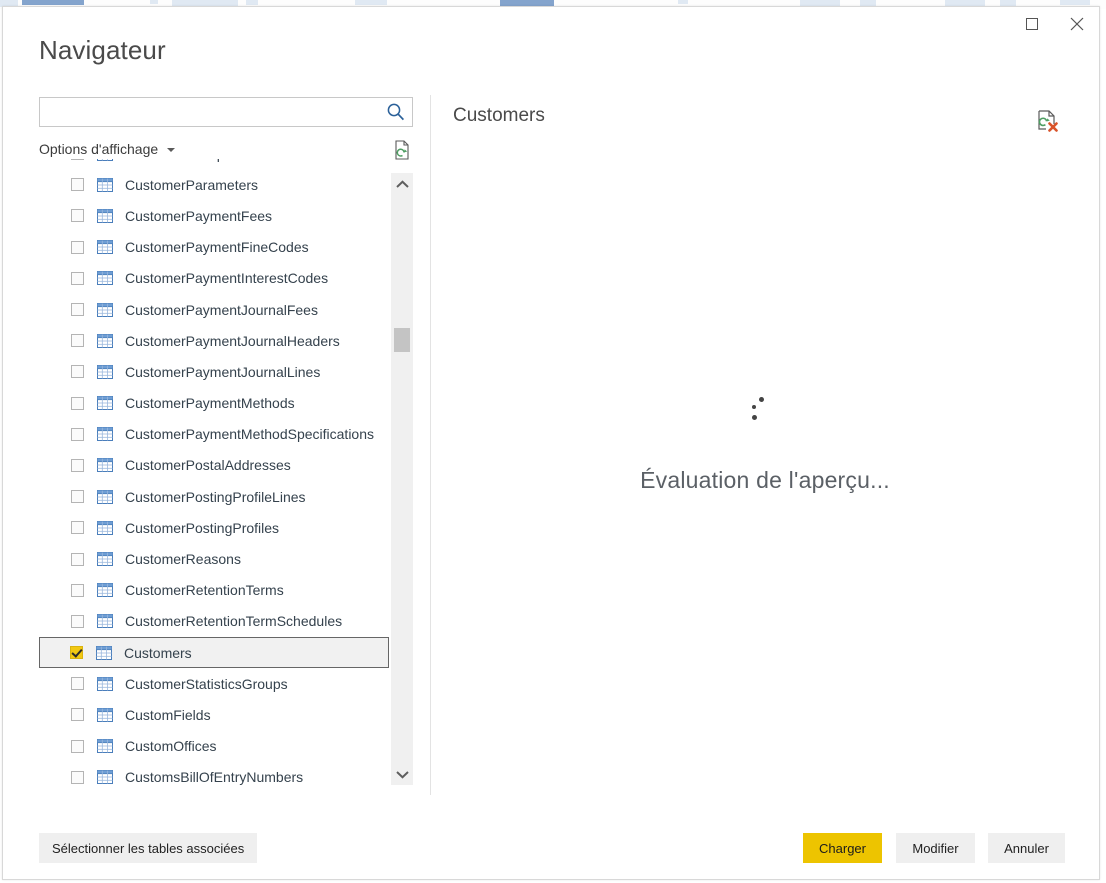 This screenshot has height=883, width=1106. I want to click on tree-item: CustomerPaymentJournalLines, so click(214, 371).